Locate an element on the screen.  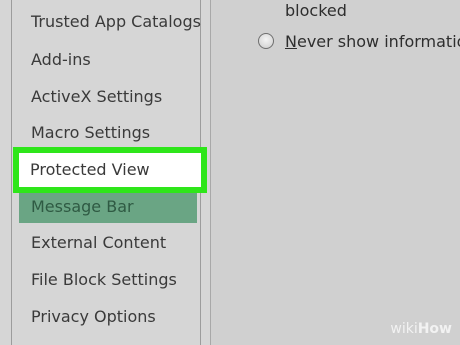
sidebar-item-macro-settings: Macro Settings is located at coordinates (90, 133).